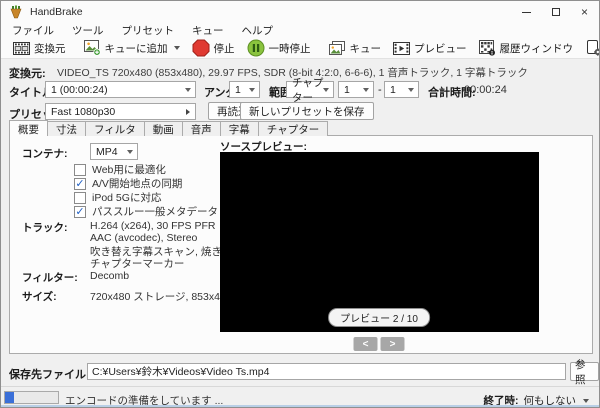 This screenshot has width=600, height=408. Describe the element at coordinates (16, 12) in the screenshot. I see `handbrake-logo-icon` at that location.